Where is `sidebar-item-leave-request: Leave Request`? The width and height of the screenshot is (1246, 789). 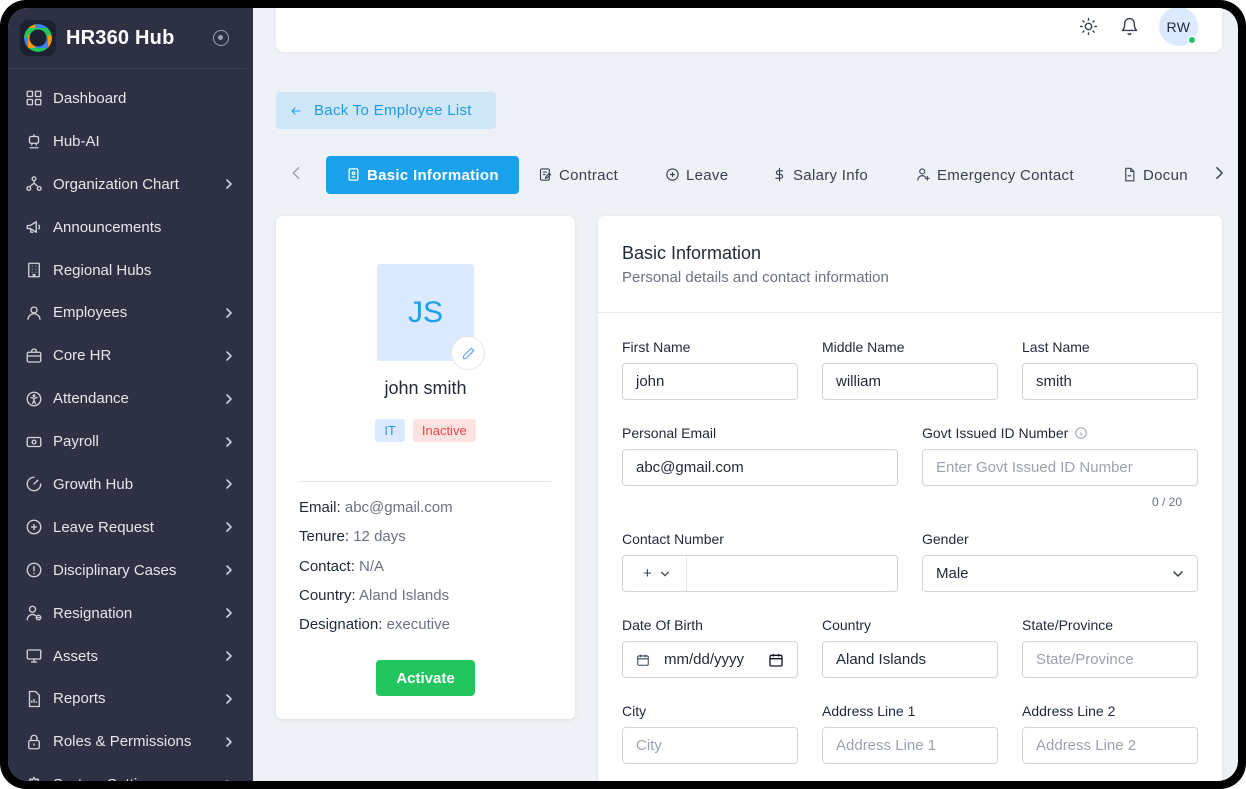 sidebar-item-leave-request: Leave Request is located at coordinates (130, 527).